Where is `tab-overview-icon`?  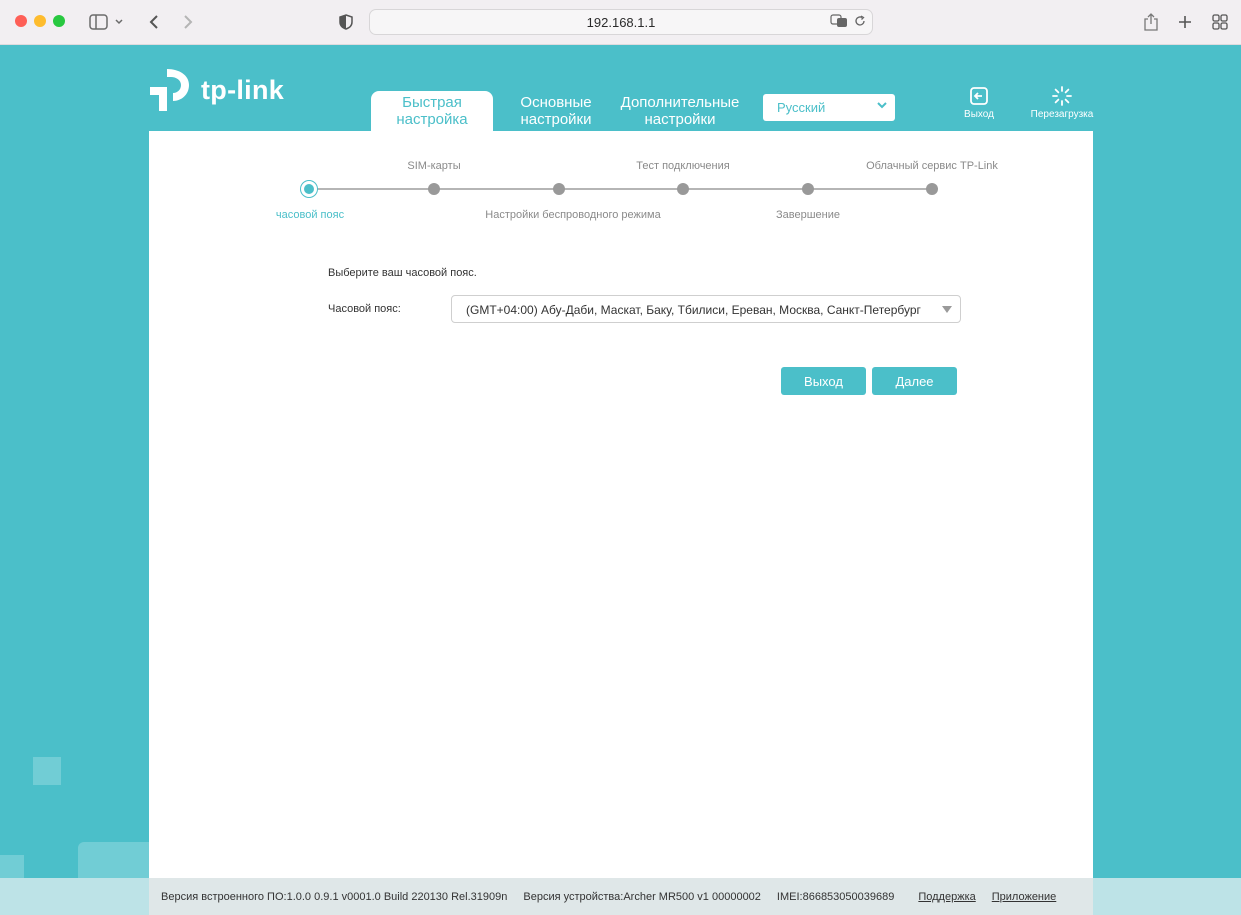
tab-overview-icon is located at coordinates (1220, 22).